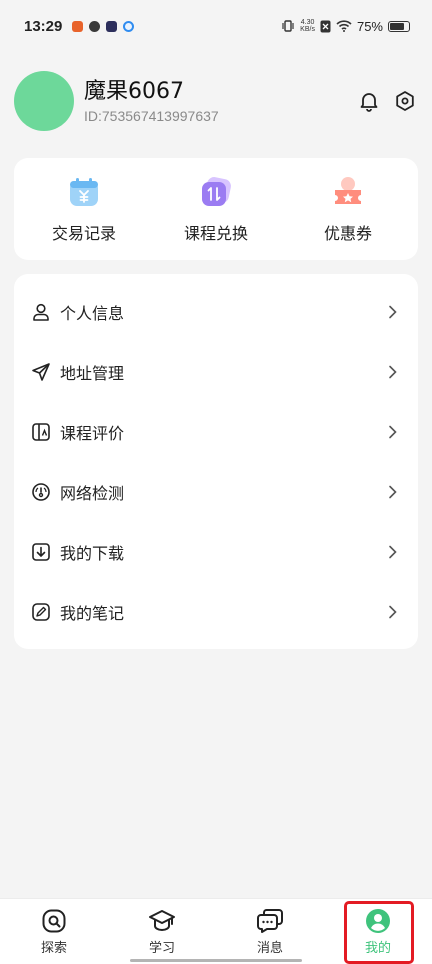 The width and height of the screenshot is (432, 964). I want to click on nav-tab-explore: 探索, so click(54, 931).